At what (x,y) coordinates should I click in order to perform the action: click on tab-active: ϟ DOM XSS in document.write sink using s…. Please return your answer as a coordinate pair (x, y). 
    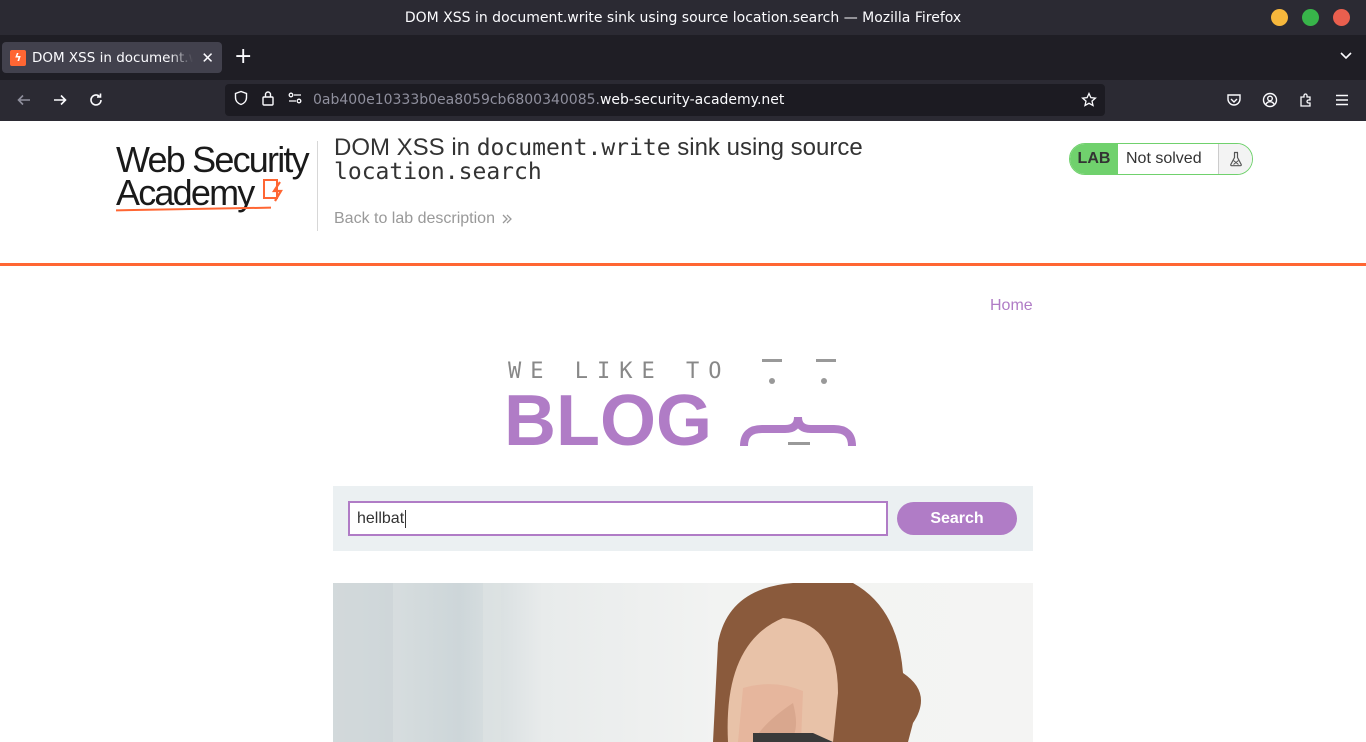
    Looking at the image, I should click on (112, 57).